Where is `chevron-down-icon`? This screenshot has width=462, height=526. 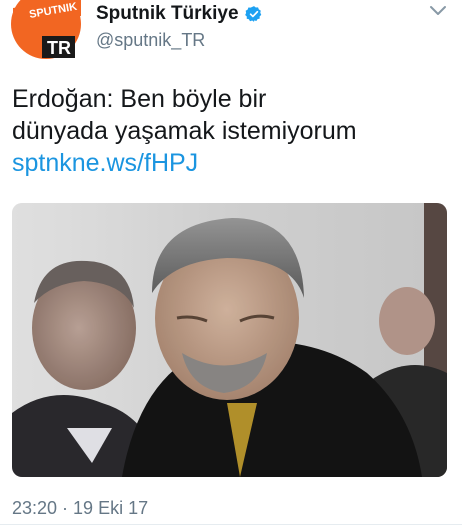
chevron-down-icon is located at coordinates (438, 11).